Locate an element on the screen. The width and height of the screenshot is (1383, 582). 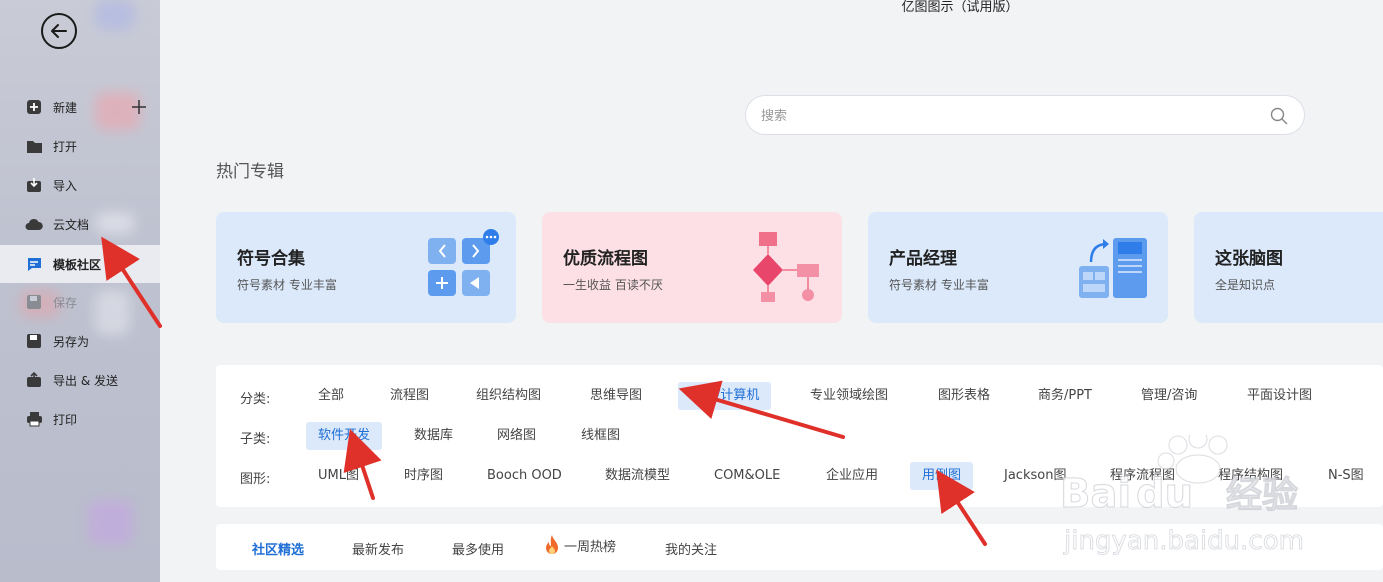
subcategory-row: 子类: 软件开发 数据库 网络图 线框图 is located at coordinates (799, 436).